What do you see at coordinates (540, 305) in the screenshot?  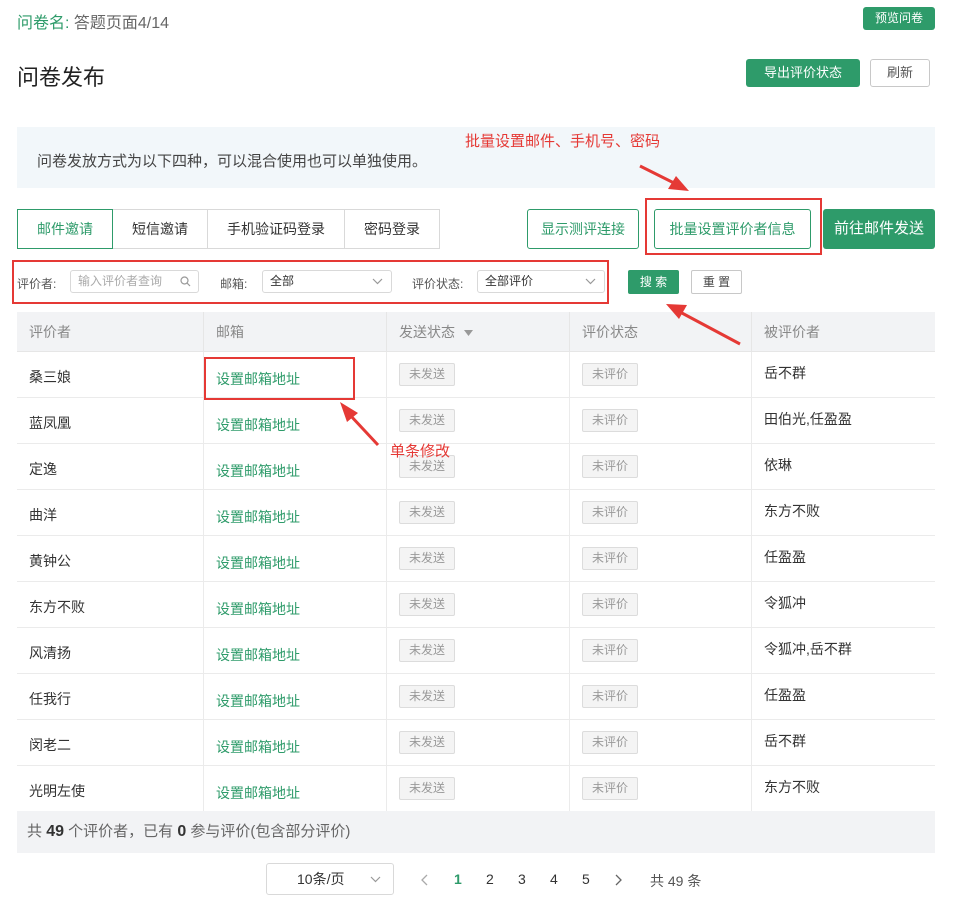 I see `annotation-arrows` at bounding box center [540, 305].